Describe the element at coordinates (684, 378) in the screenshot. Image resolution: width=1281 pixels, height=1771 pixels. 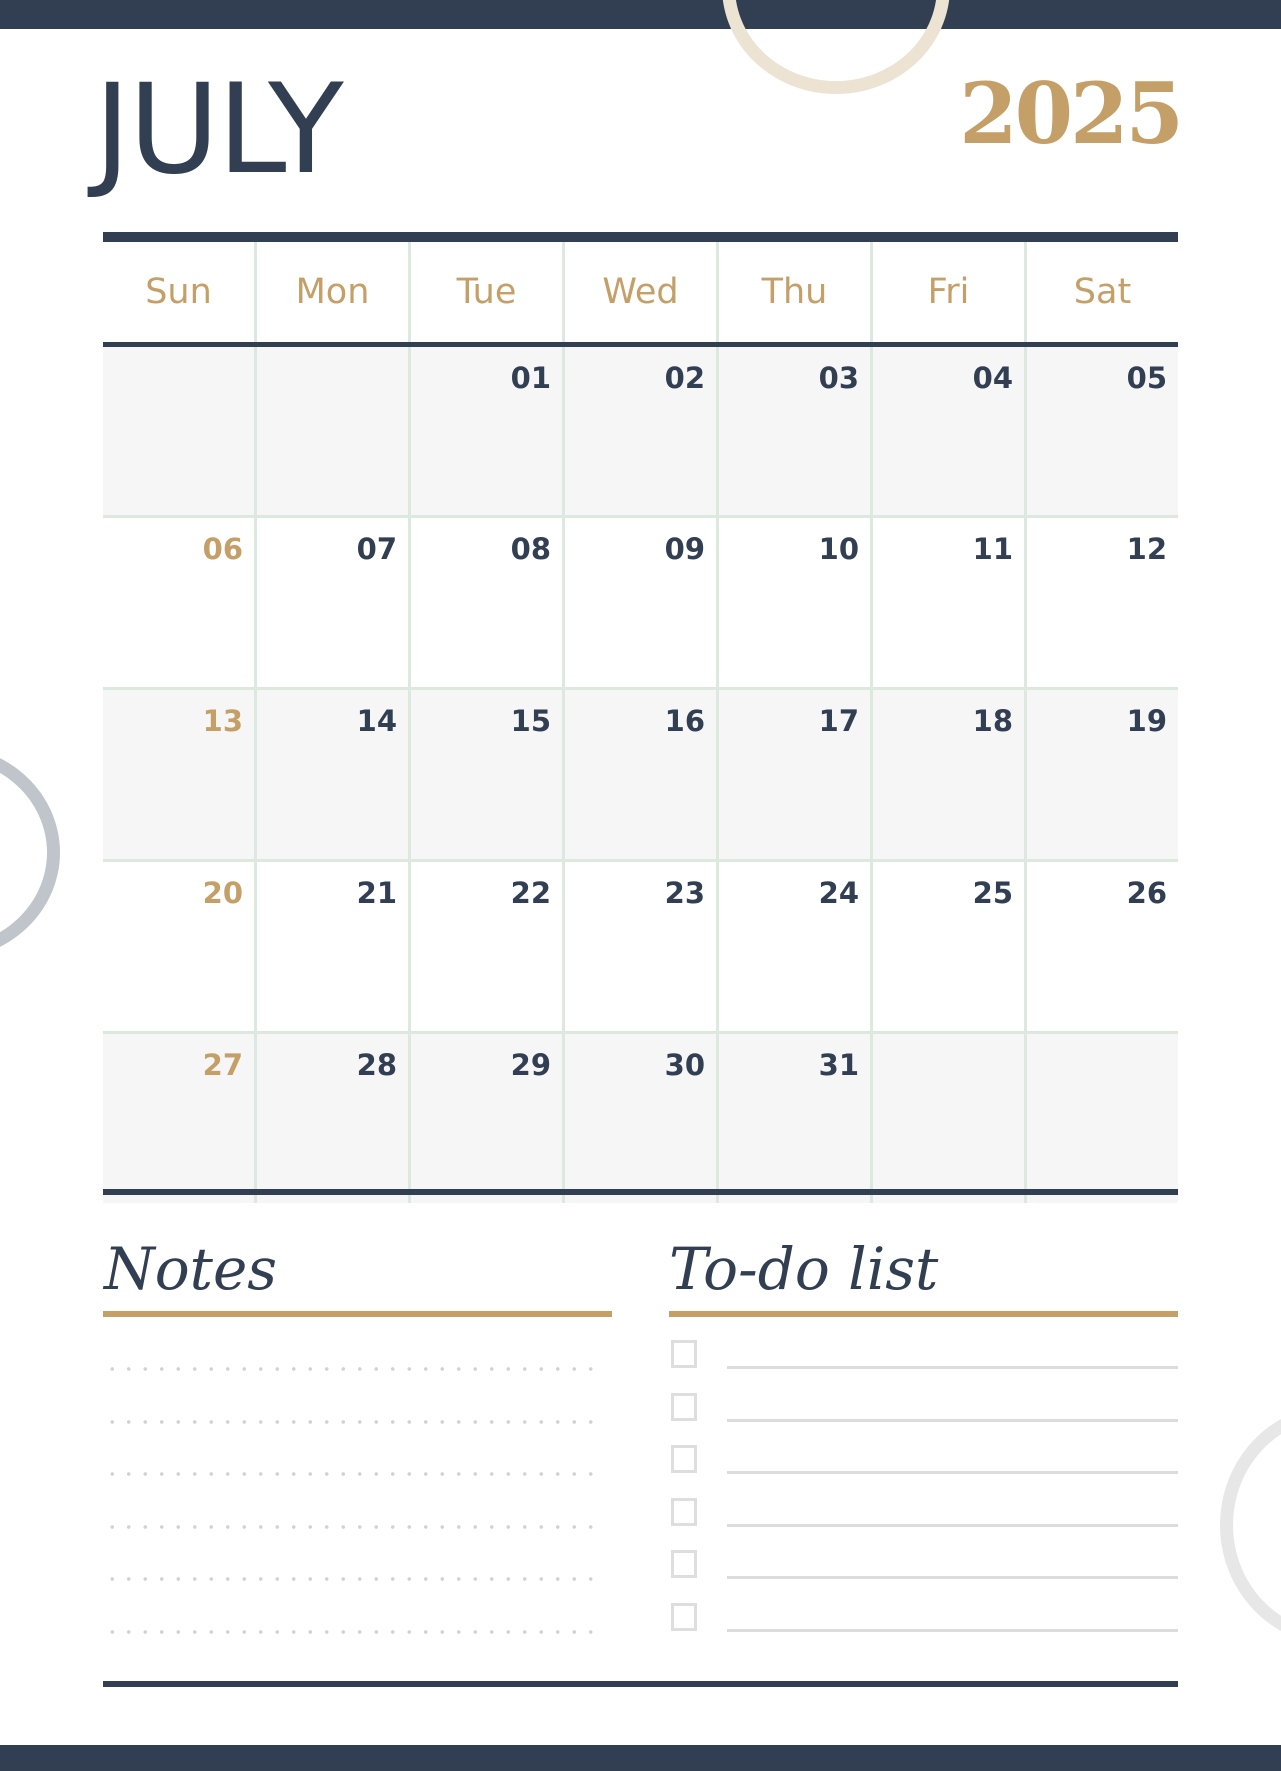
I see `day-number: 02` at that location.